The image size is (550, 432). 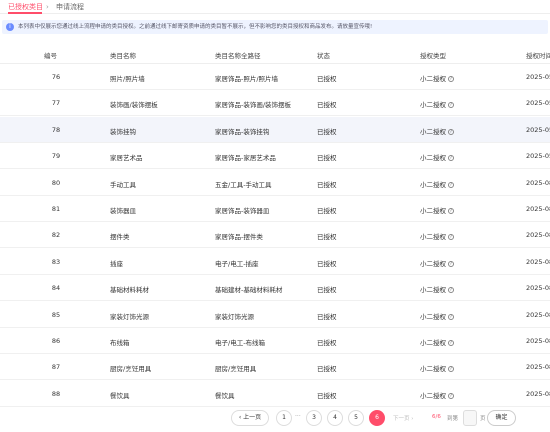 I want to click on page-button-3: 3, so click(x=314, y=418).